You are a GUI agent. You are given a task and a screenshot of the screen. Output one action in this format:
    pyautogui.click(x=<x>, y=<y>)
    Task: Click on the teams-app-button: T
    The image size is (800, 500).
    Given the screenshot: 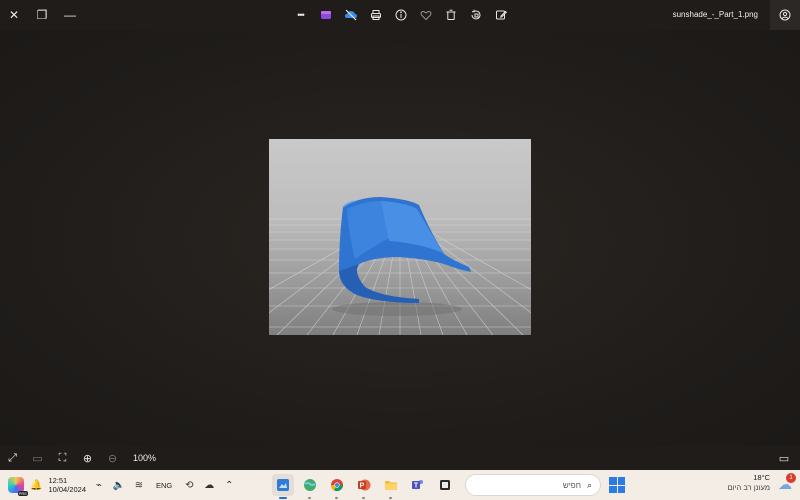 What is the action you would take?
    pyautogui.click(x=418, y=485)
    